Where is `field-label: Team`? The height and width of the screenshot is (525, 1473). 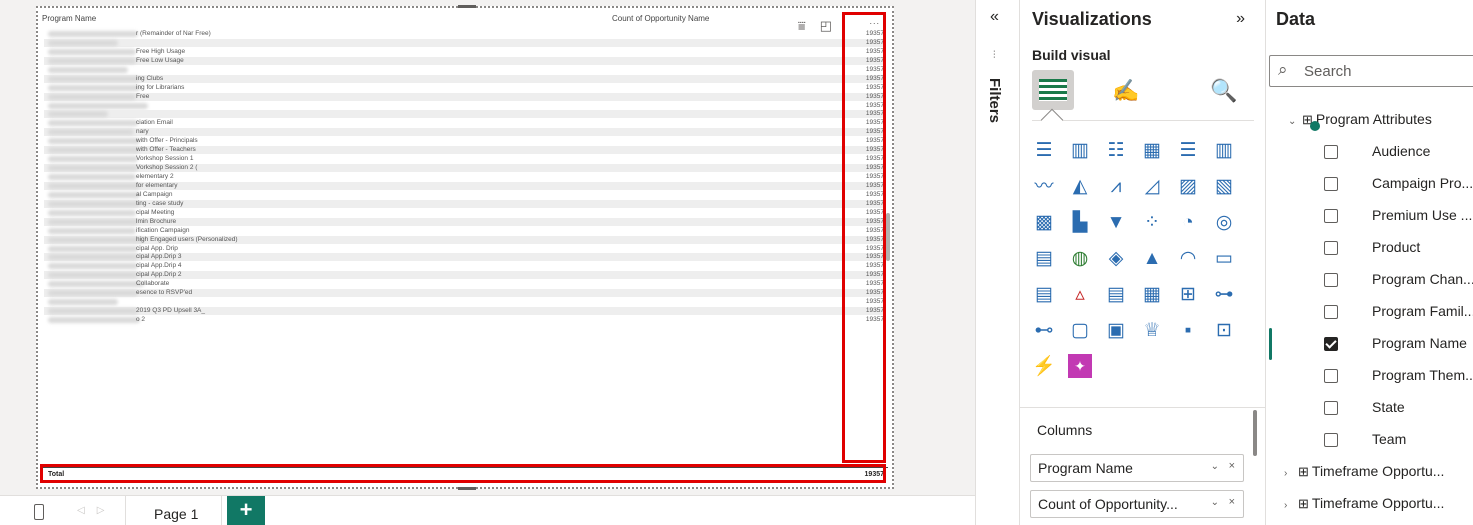
field-label: Team is located at coordinates (1389, 439).